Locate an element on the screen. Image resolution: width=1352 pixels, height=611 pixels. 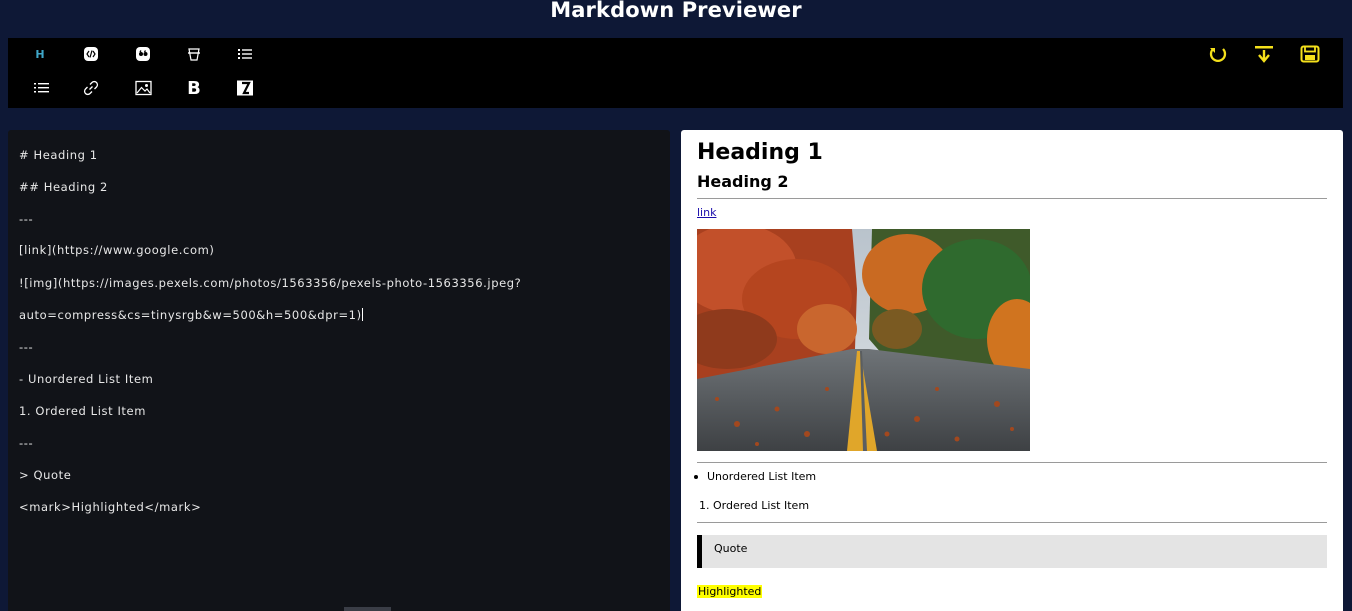
ordered-list-icon is located at coordinates (41, 88).